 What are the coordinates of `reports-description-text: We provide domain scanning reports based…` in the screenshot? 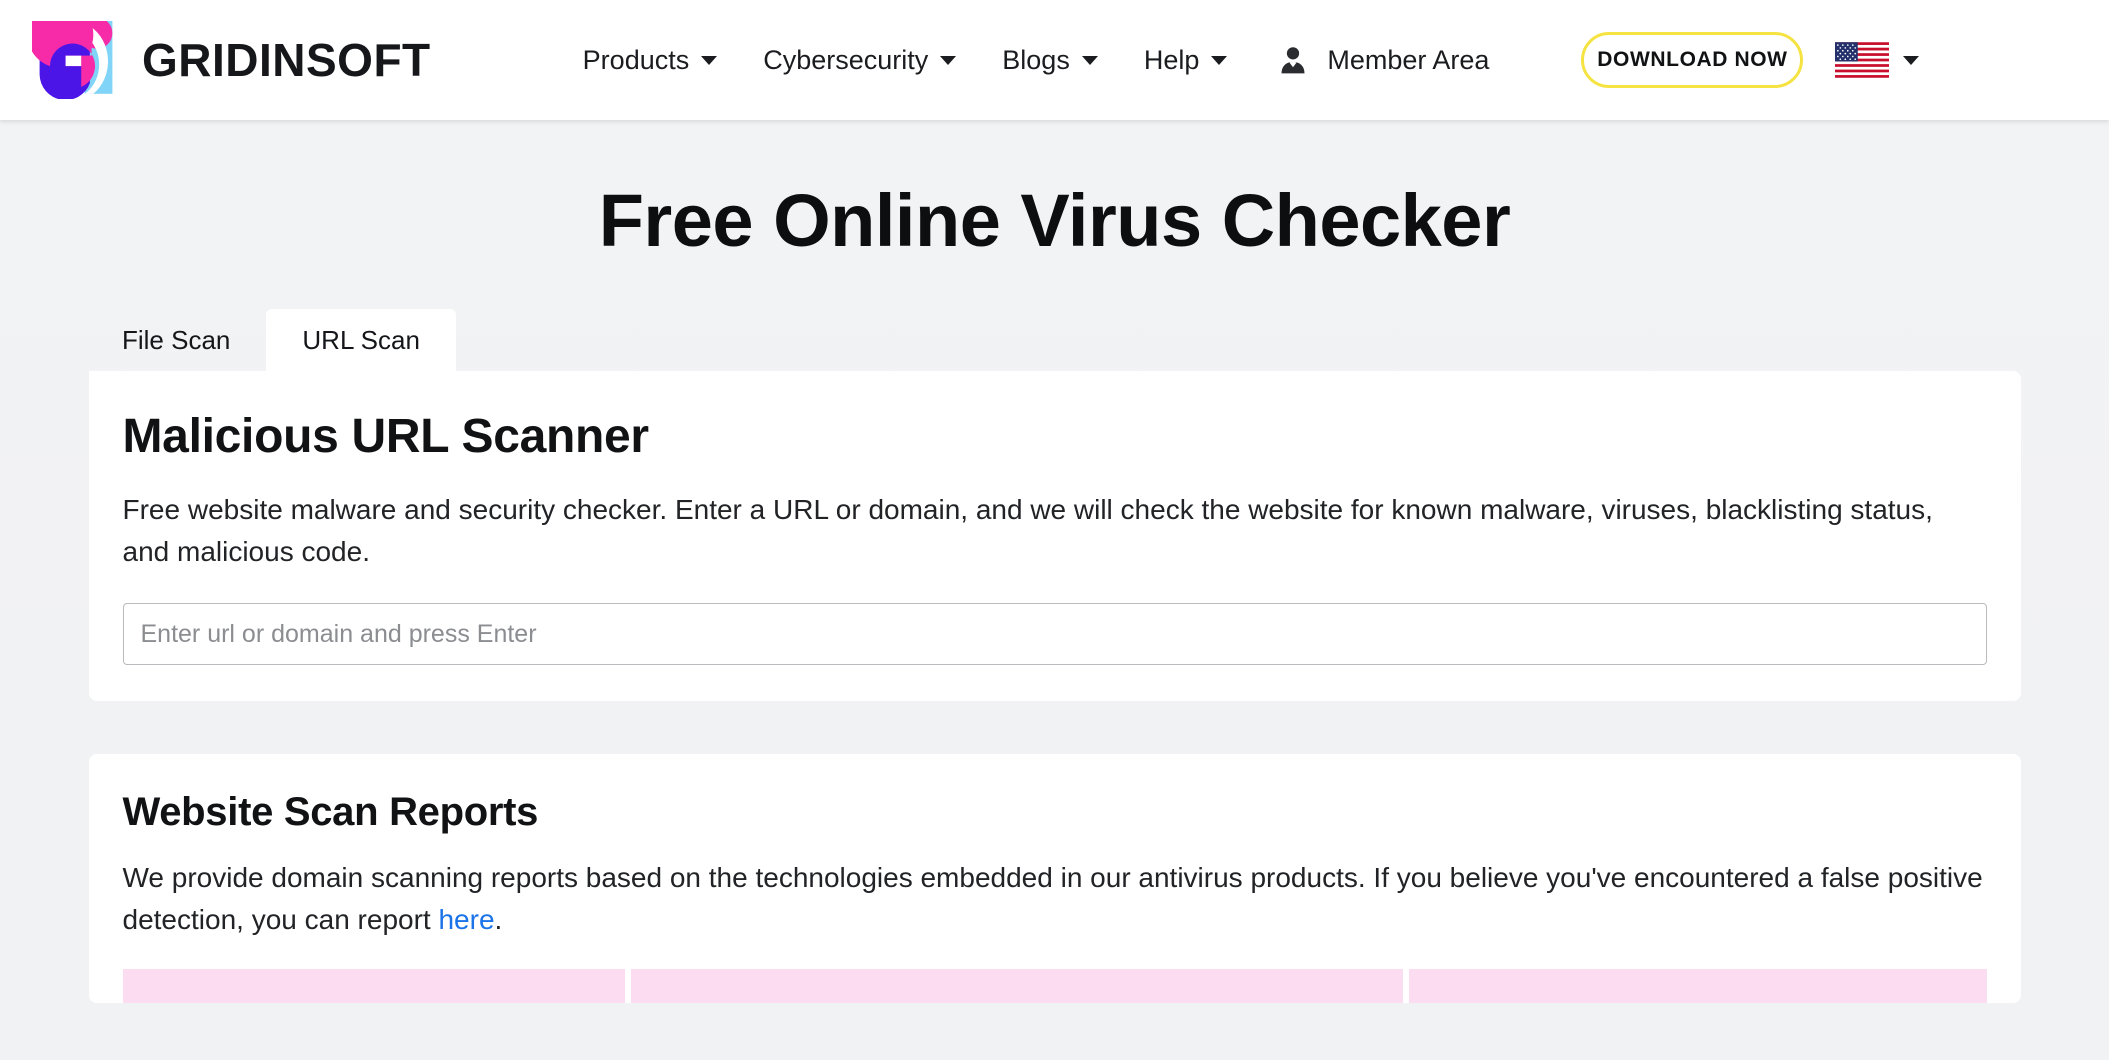 It's located at (1052, 899).